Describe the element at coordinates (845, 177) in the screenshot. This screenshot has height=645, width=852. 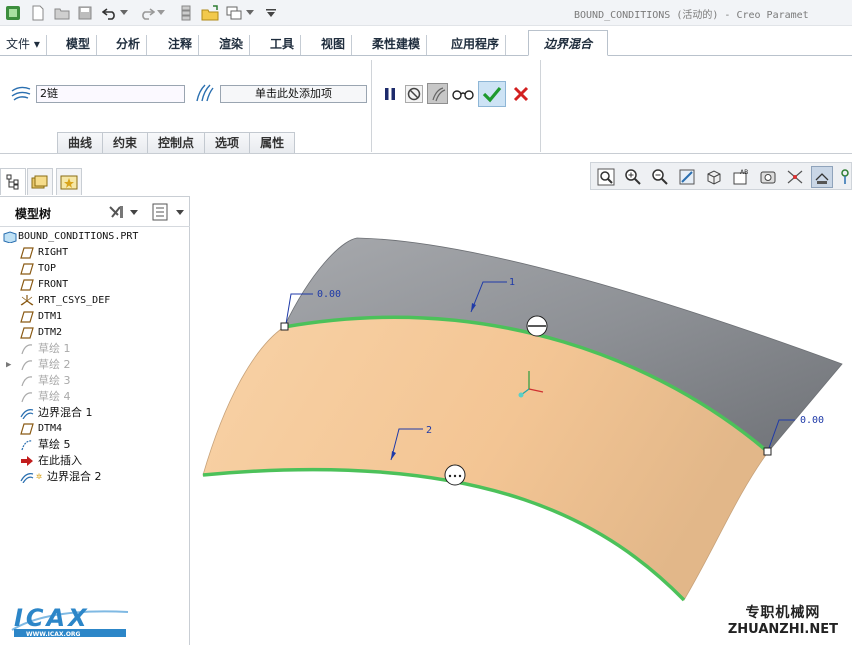
I see `csys-display-icon` at that location.